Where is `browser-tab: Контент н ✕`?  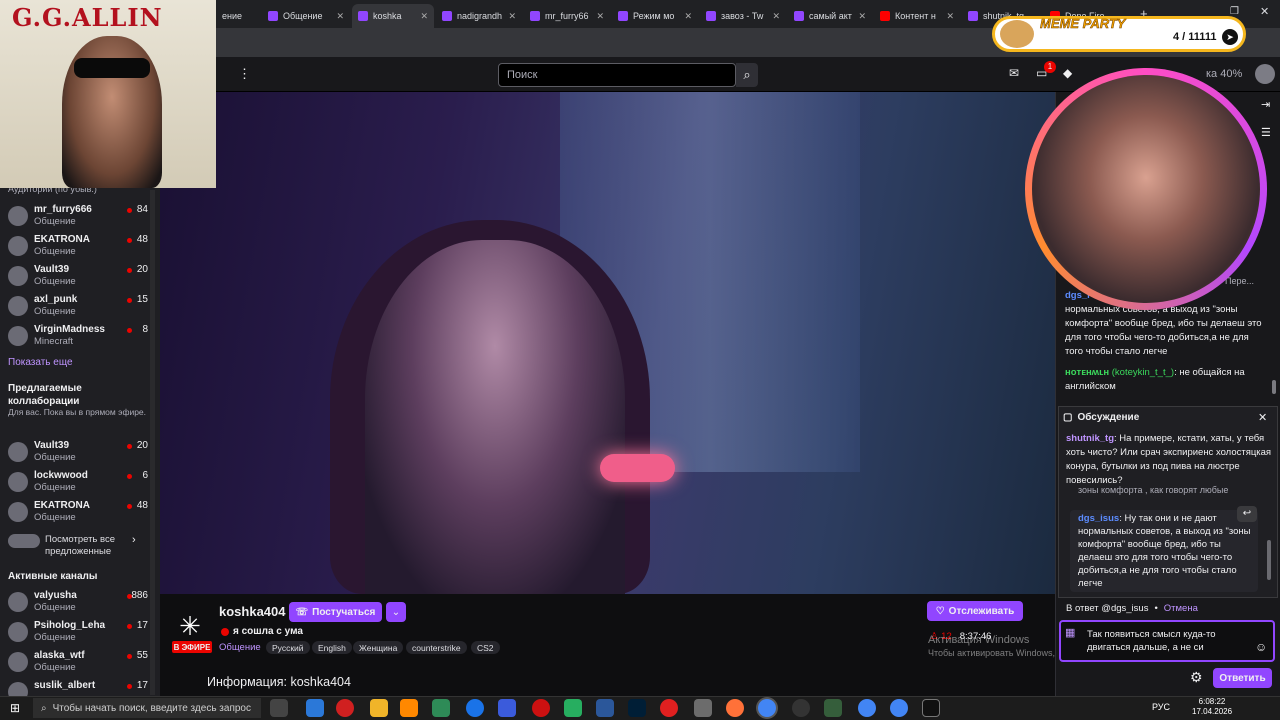
browser-tab: Контент н ✕ is located at coordinates (917, 16).